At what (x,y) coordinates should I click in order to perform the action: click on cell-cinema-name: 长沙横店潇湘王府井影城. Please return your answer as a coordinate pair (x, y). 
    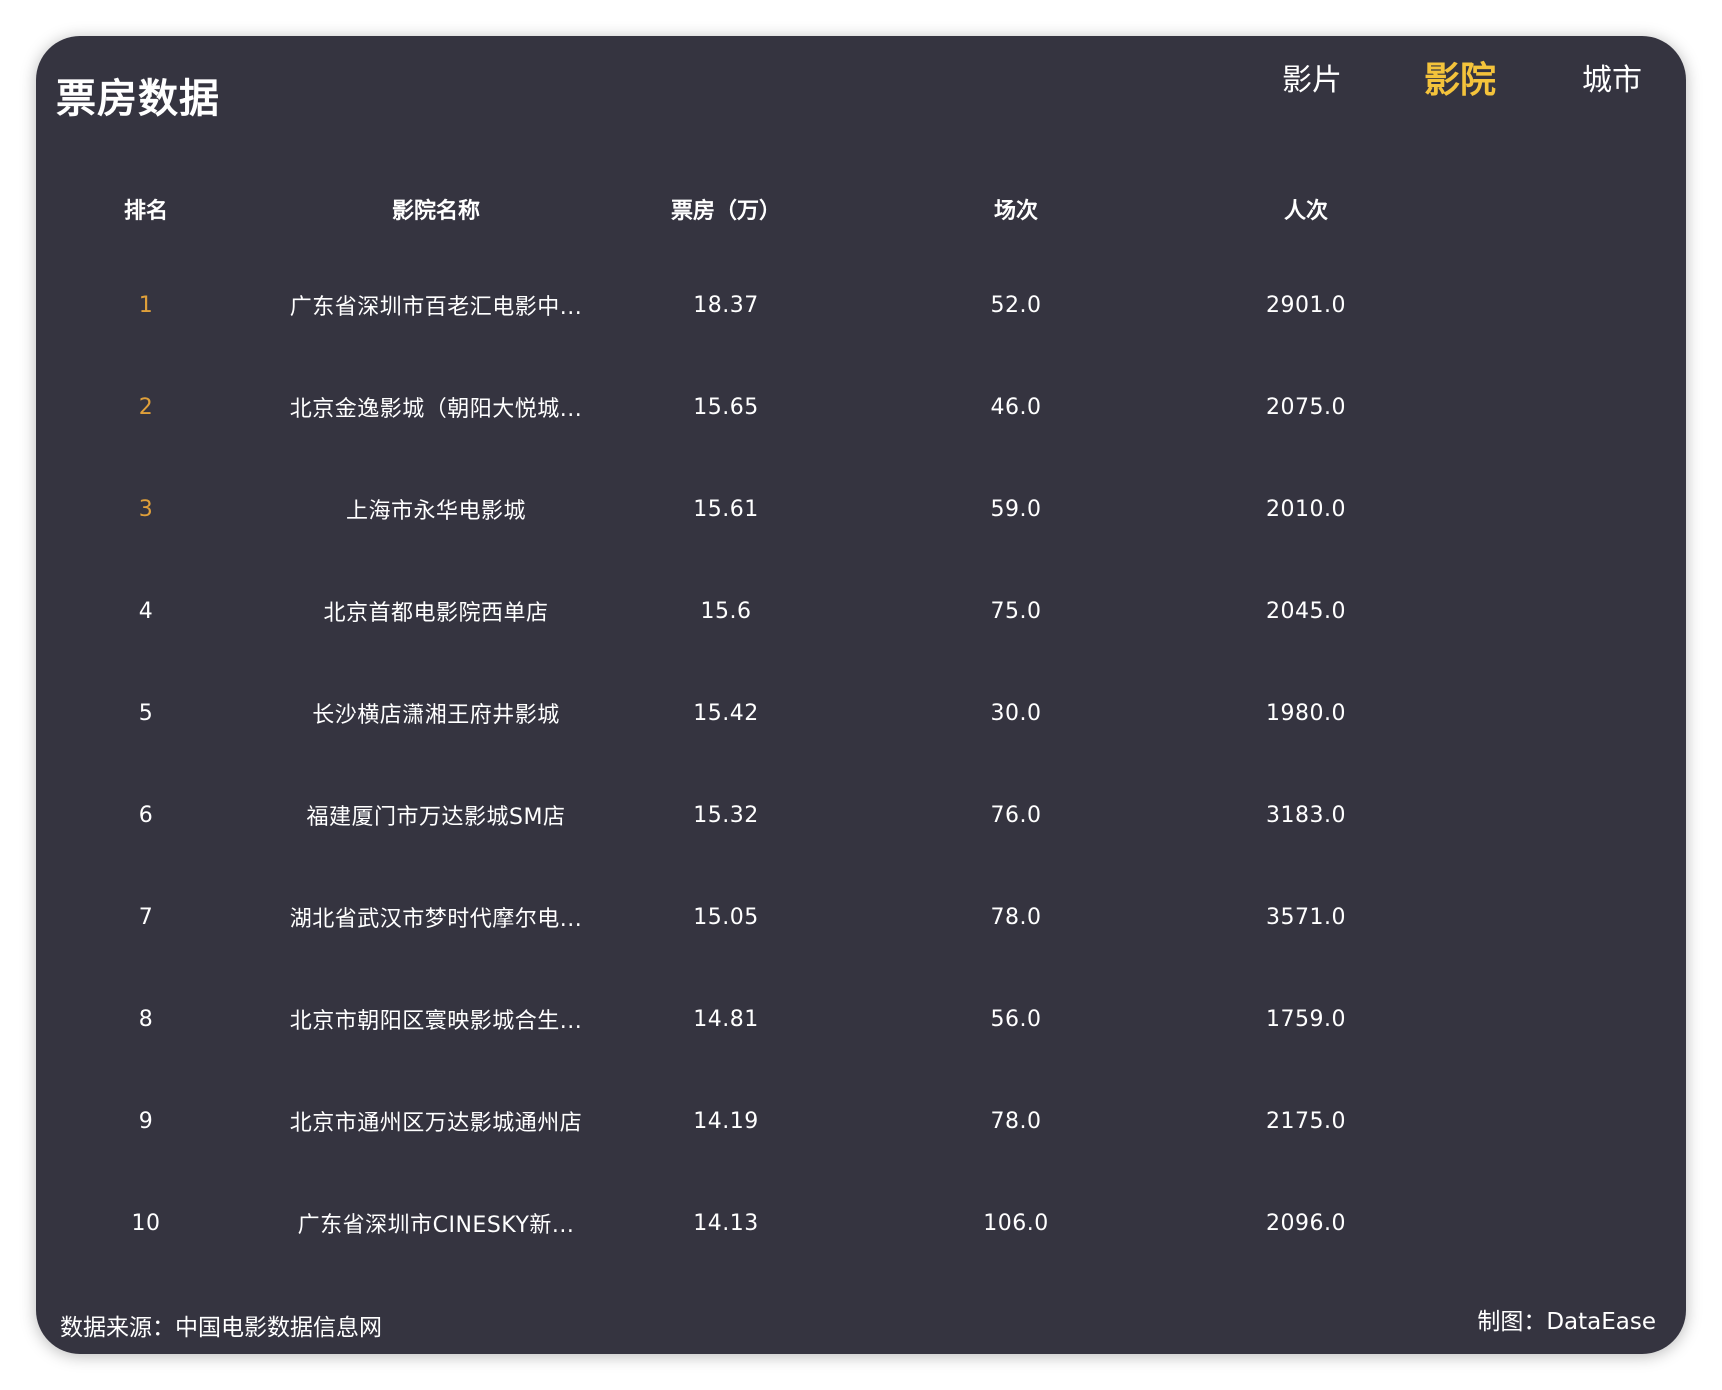
    Looking at the image, I should click on (436, 715).